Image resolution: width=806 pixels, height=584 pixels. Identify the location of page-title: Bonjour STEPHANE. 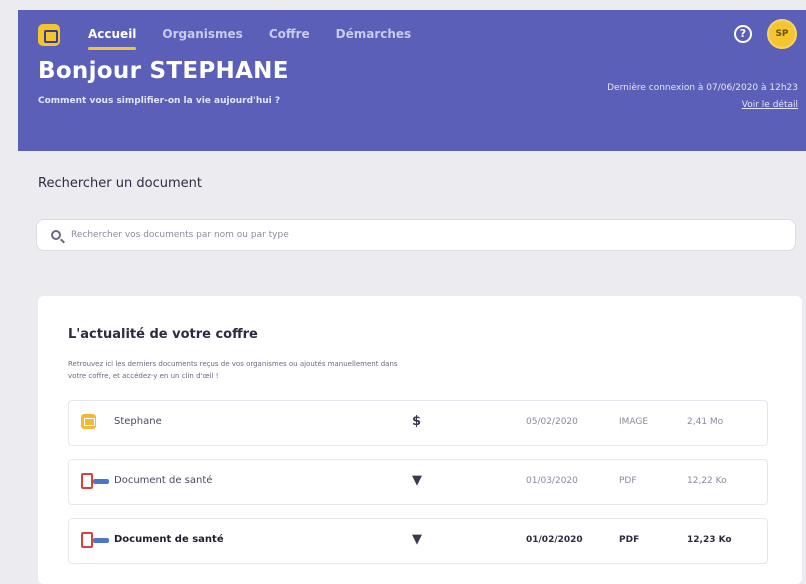
(163, 71).